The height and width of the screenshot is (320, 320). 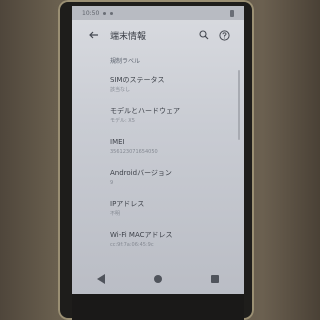 What do you see at coordinates (175, 91) in the screenshot?
I see `list-item-sim-status: SIMのステータス 該当なし` at bounding box center [175, 91].